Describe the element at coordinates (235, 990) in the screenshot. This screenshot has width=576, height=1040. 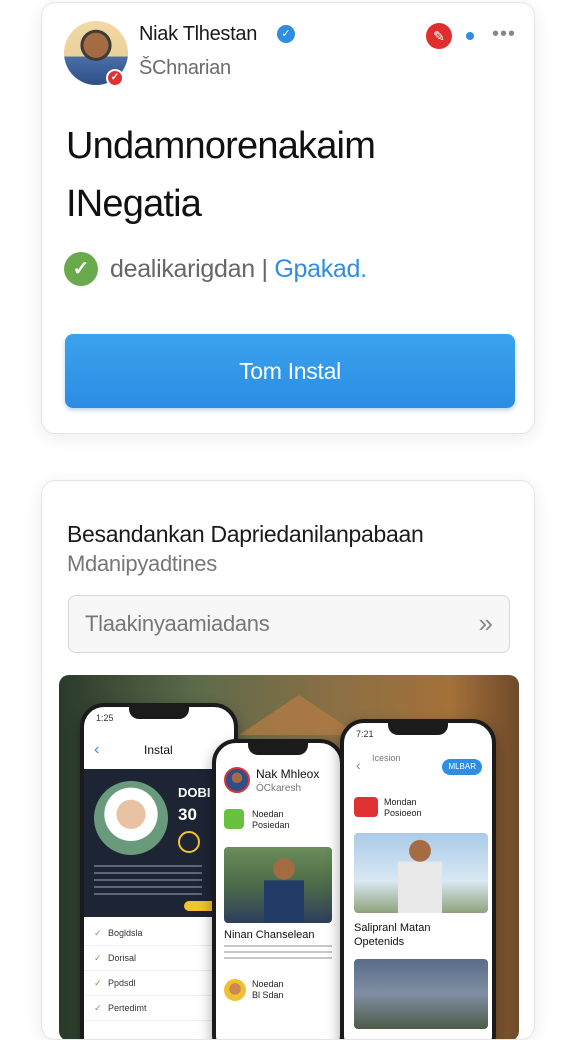
I see `face-icon` at that location.